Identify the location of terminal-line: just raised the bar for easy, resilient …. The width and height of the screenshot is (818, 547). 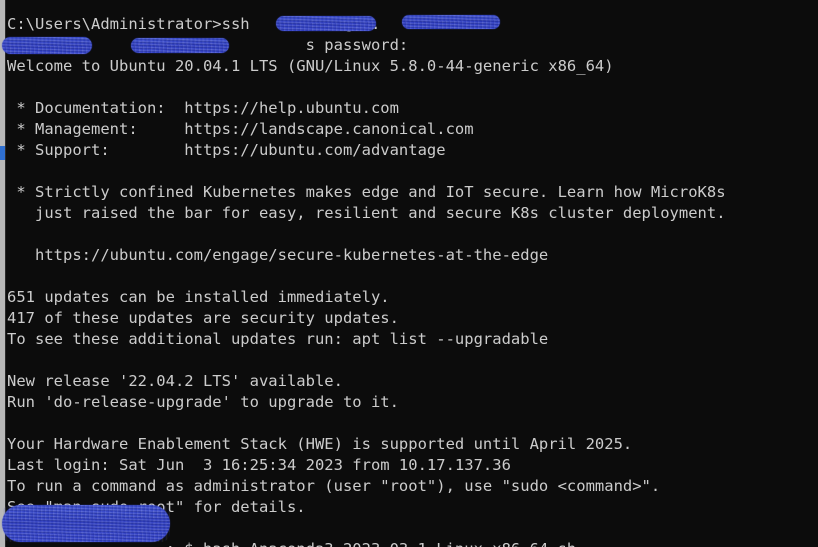
(366, 213).